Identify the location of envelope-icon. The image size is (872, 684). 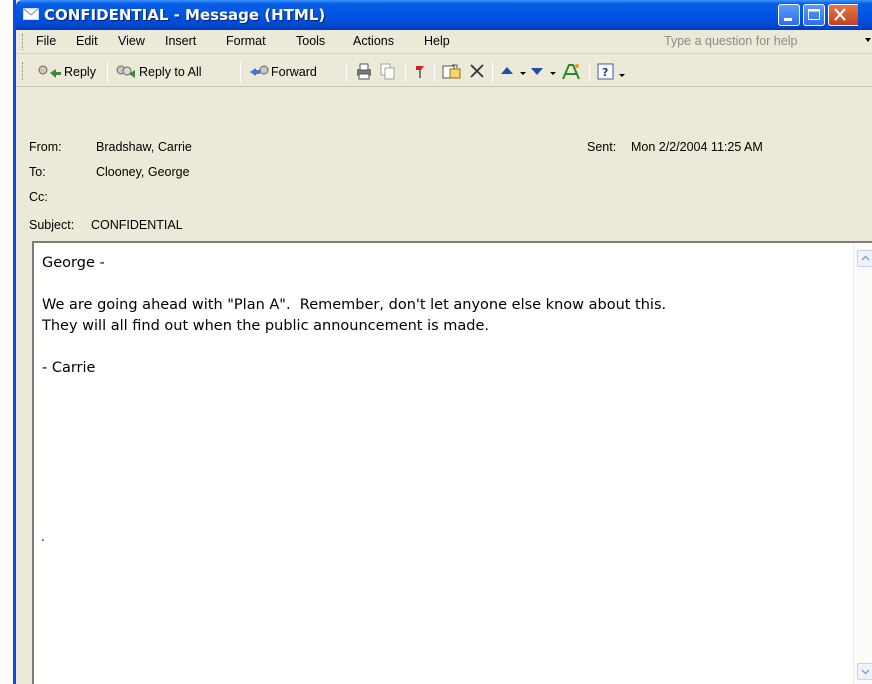
(31, 14).